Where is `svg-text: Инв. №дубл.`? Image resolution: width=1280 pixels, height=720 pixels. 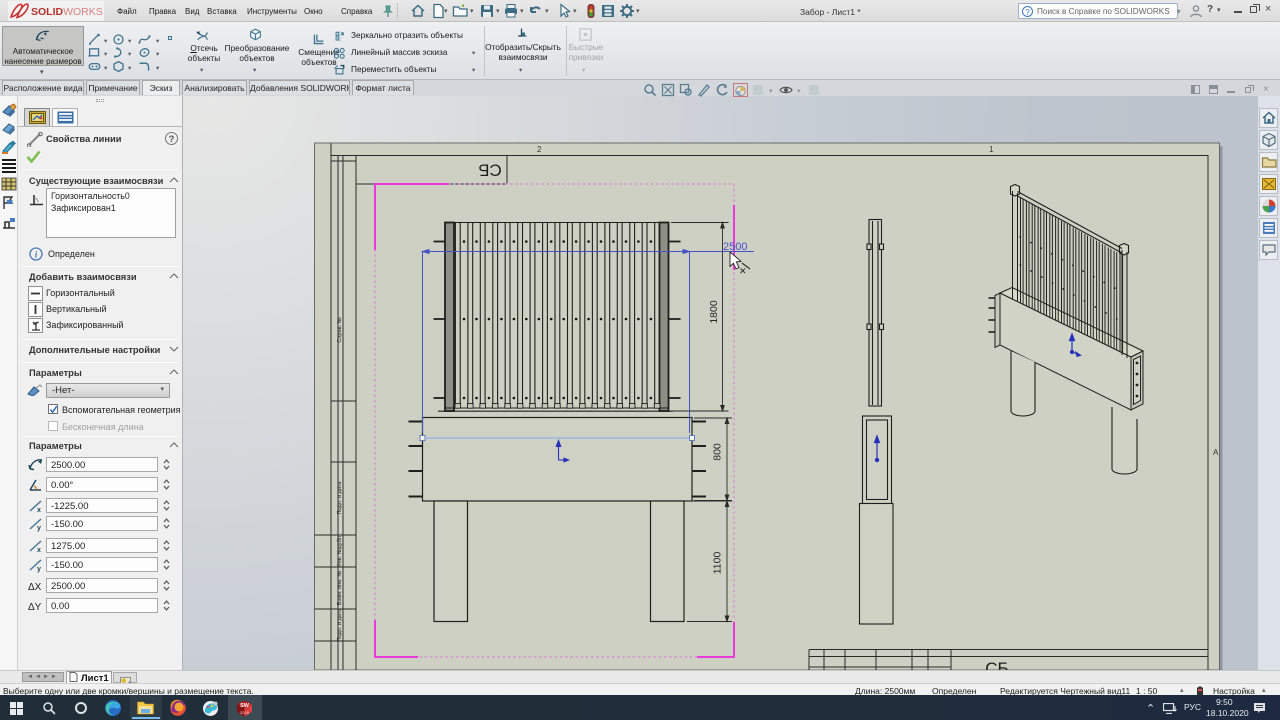 svg-text: Инв. №дубл. is located at coordinates (340, 551).